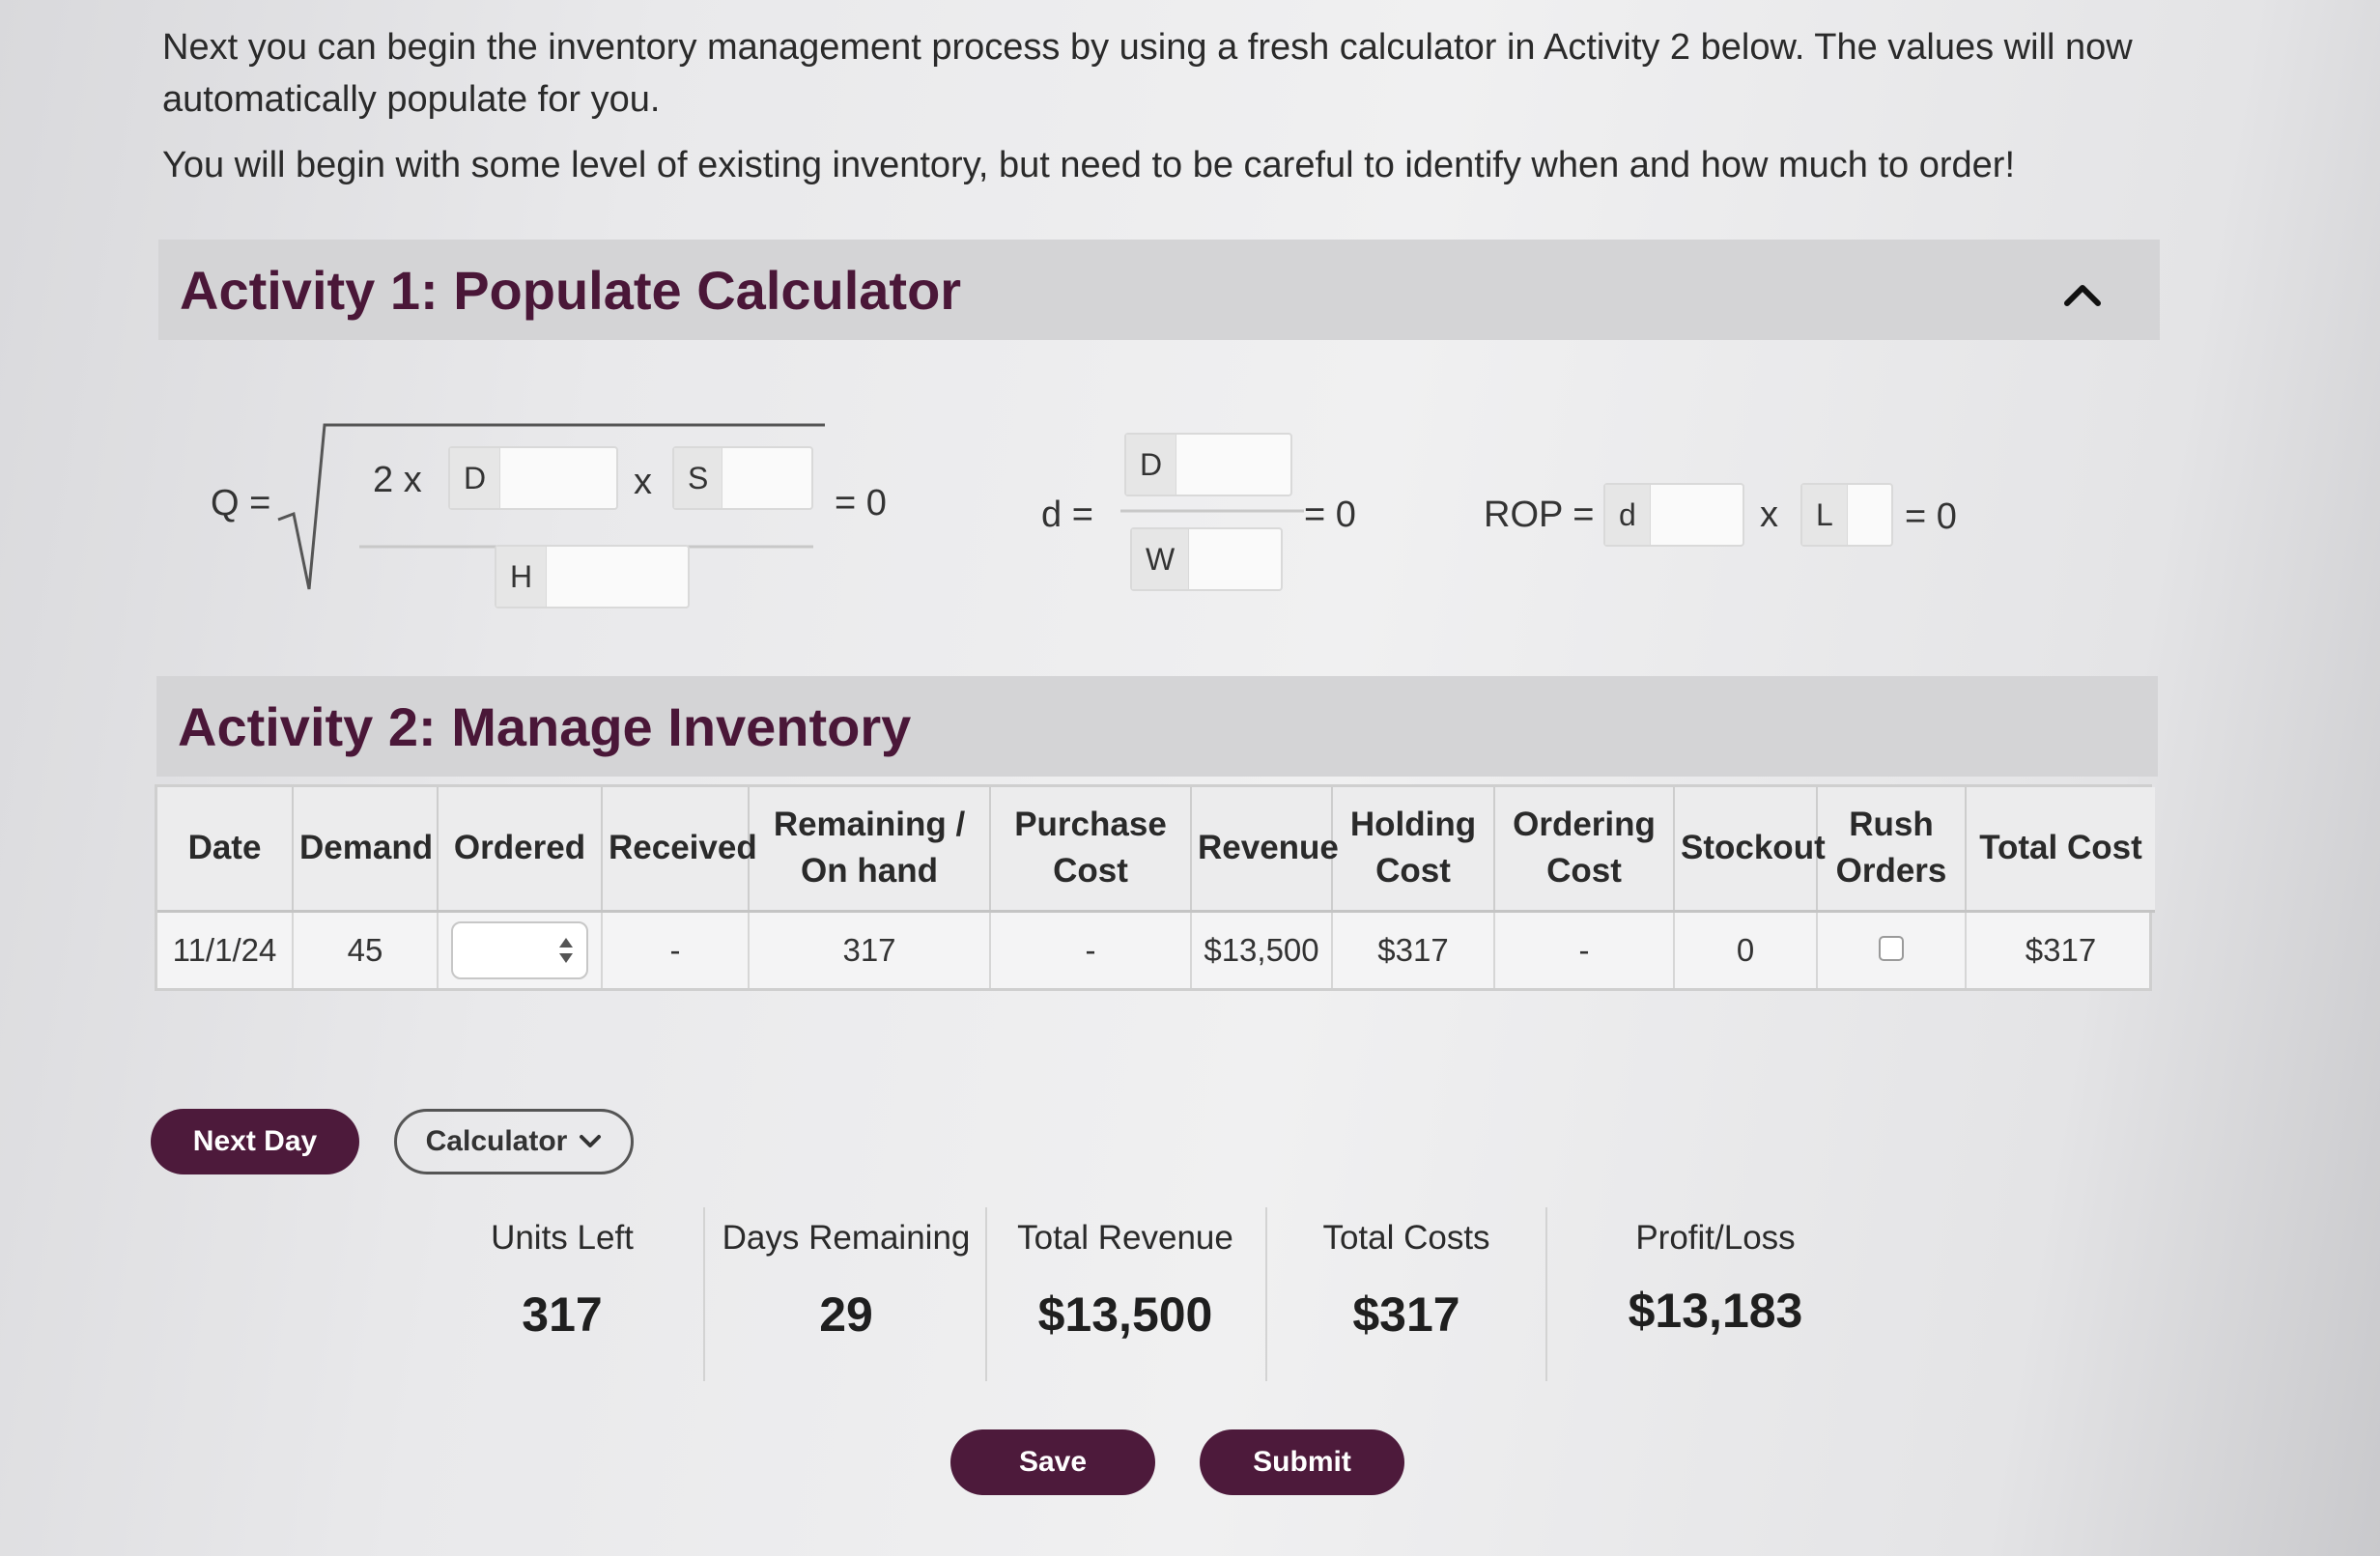  I want to click on q-h-tag: H, so click(522, 577).